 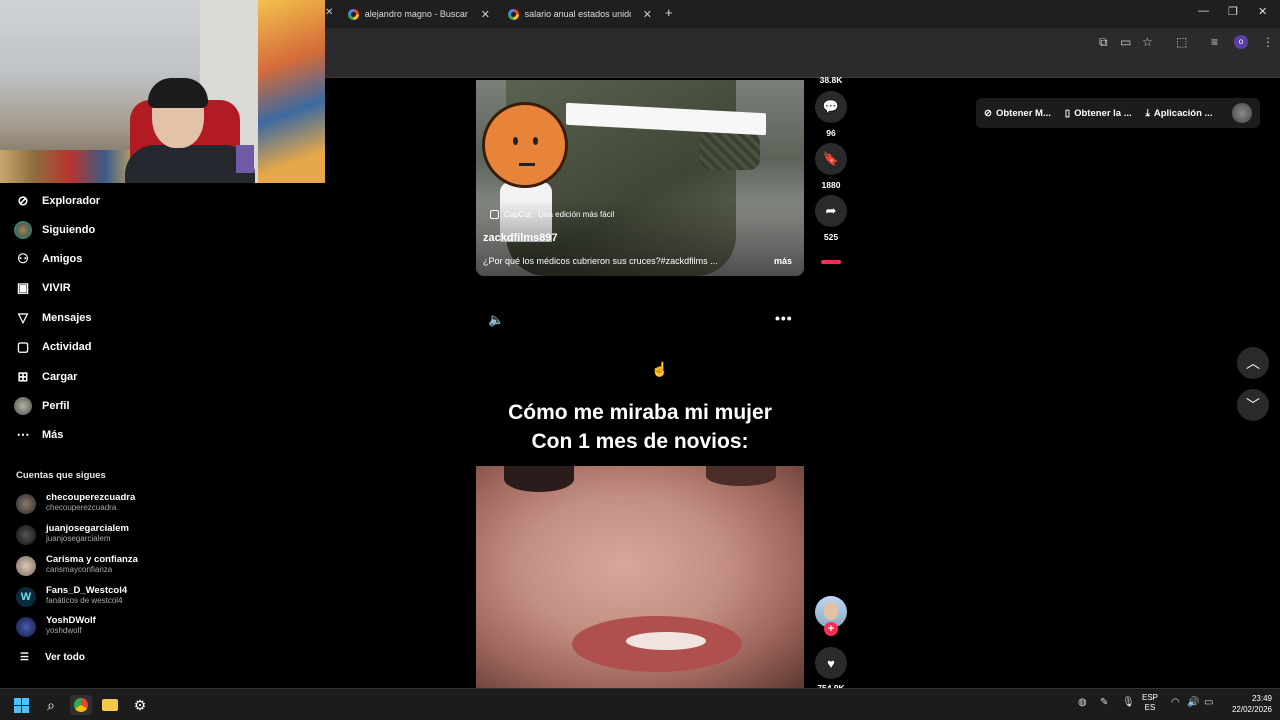 What do you see at coordinates (53, 318) in the screenshot?
I see `sidebar-item-messages: ▽ Mensajes` at bounding box center [53, 318].